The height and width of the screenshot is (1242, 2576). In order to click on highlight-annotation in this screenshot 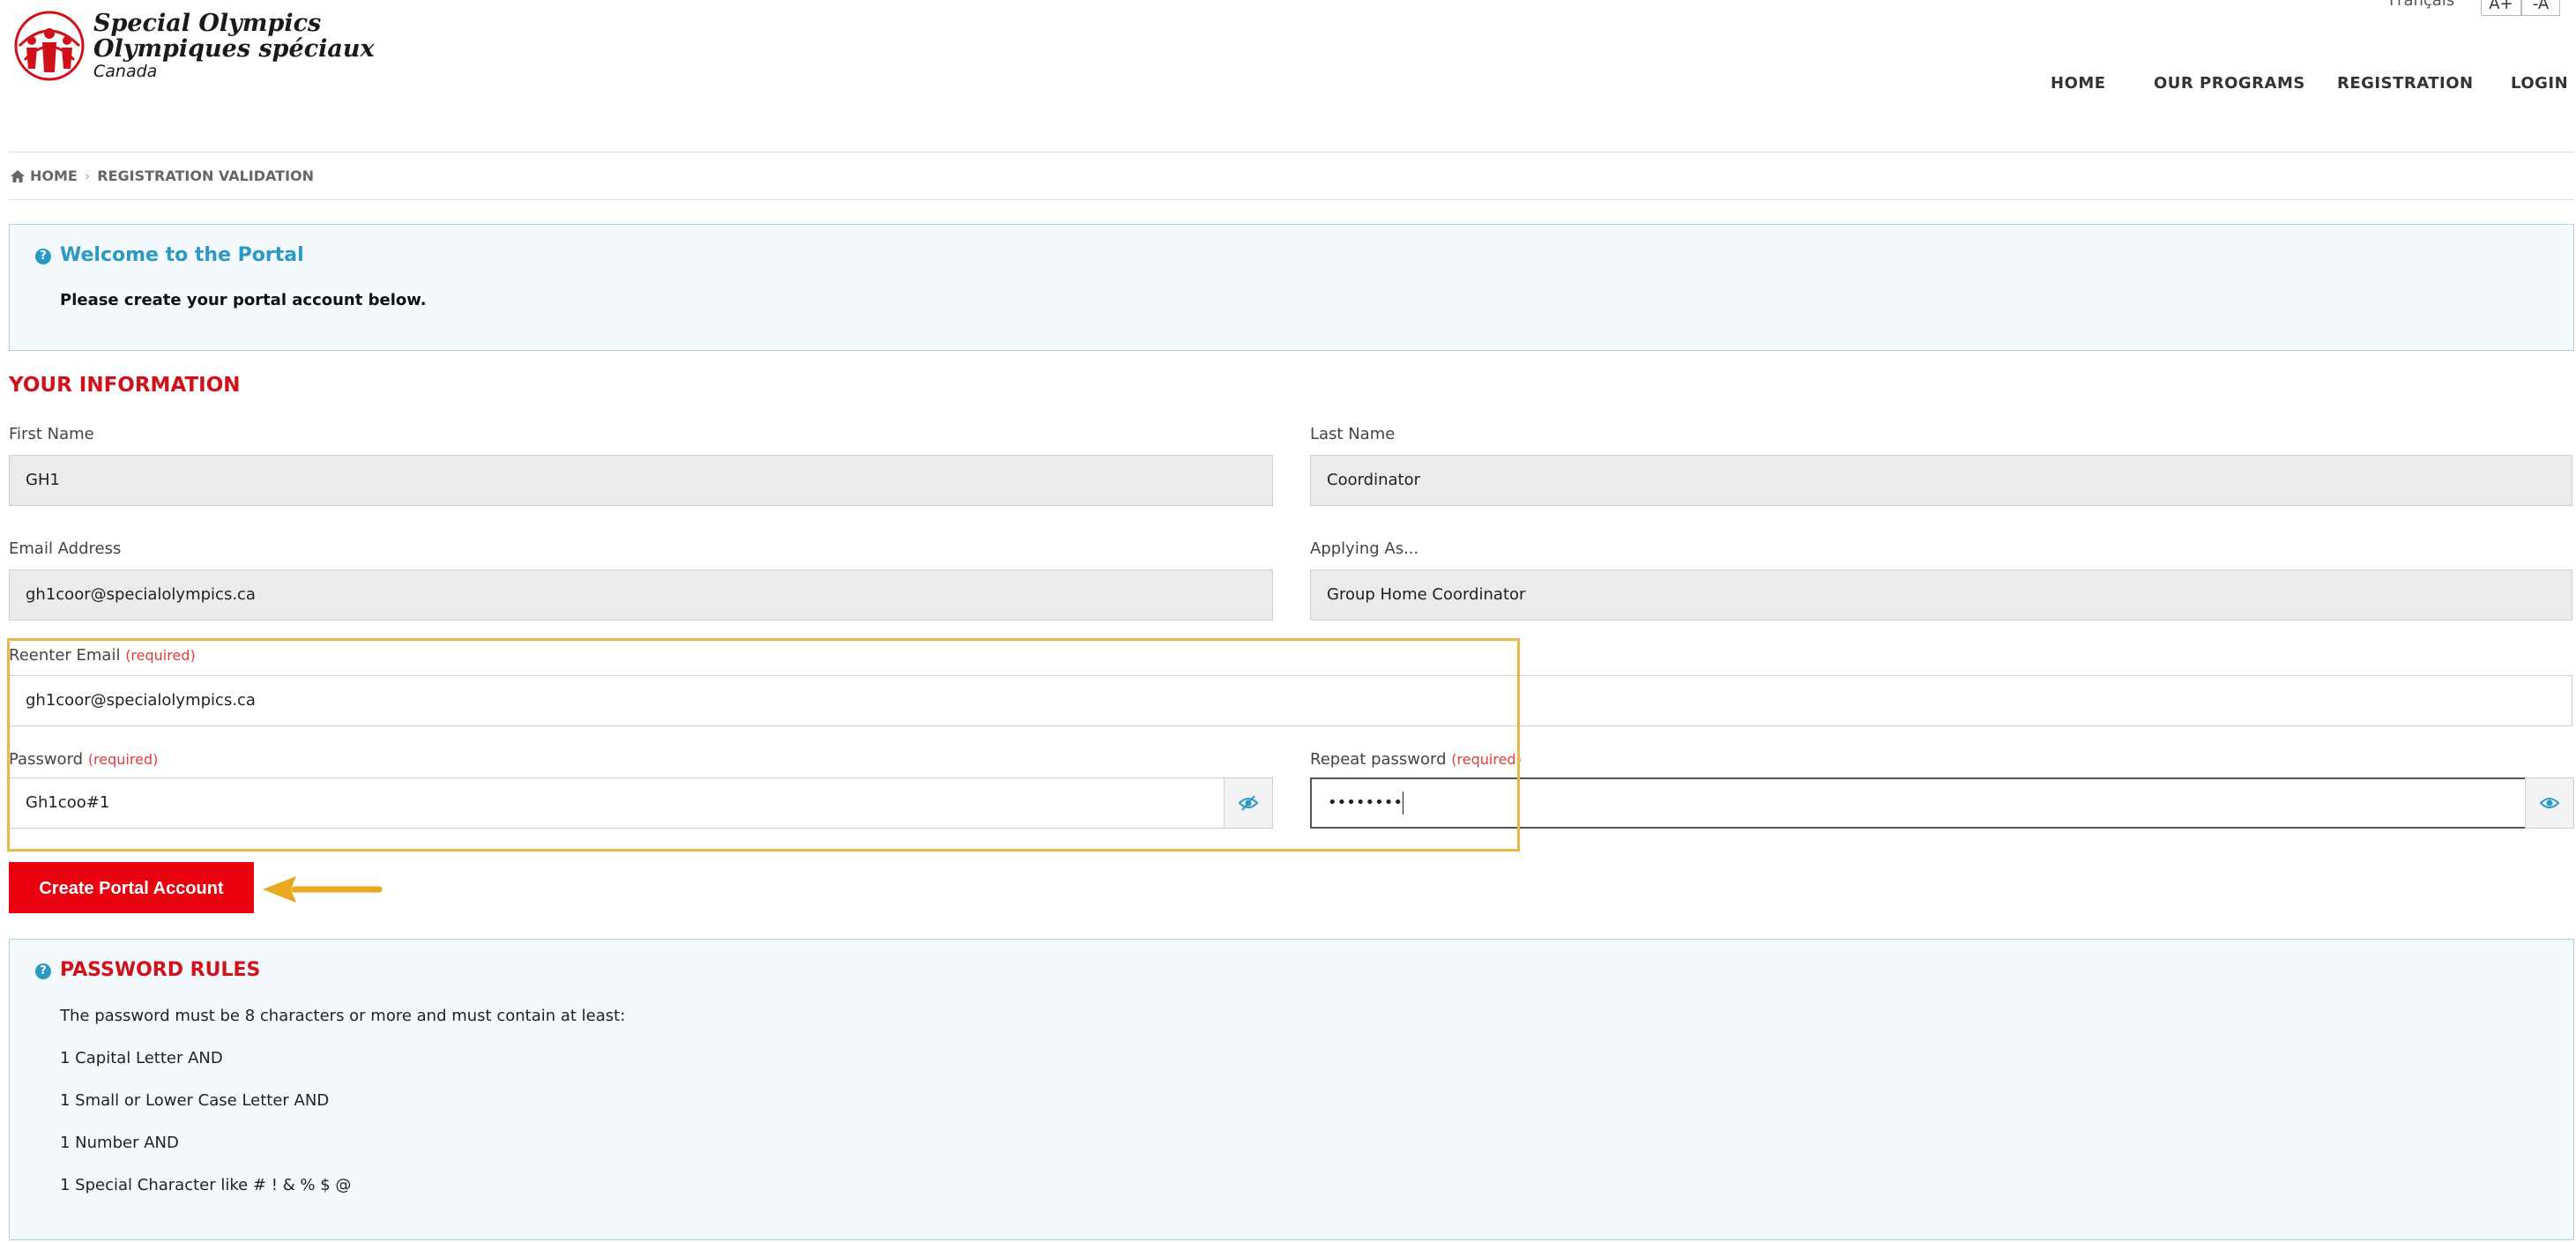, I will do `click(764, 745)`.